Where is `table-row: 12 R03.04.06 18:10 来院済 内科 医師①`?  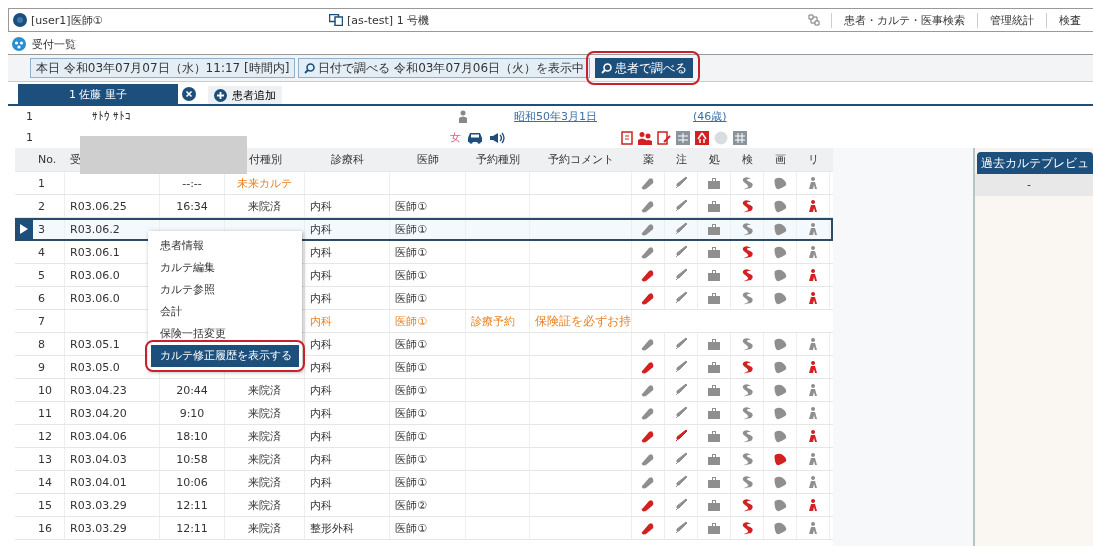 table-row: 12 R03.04.06 18:10 来院済 内科 医師① is located at coordinates (424, 436).